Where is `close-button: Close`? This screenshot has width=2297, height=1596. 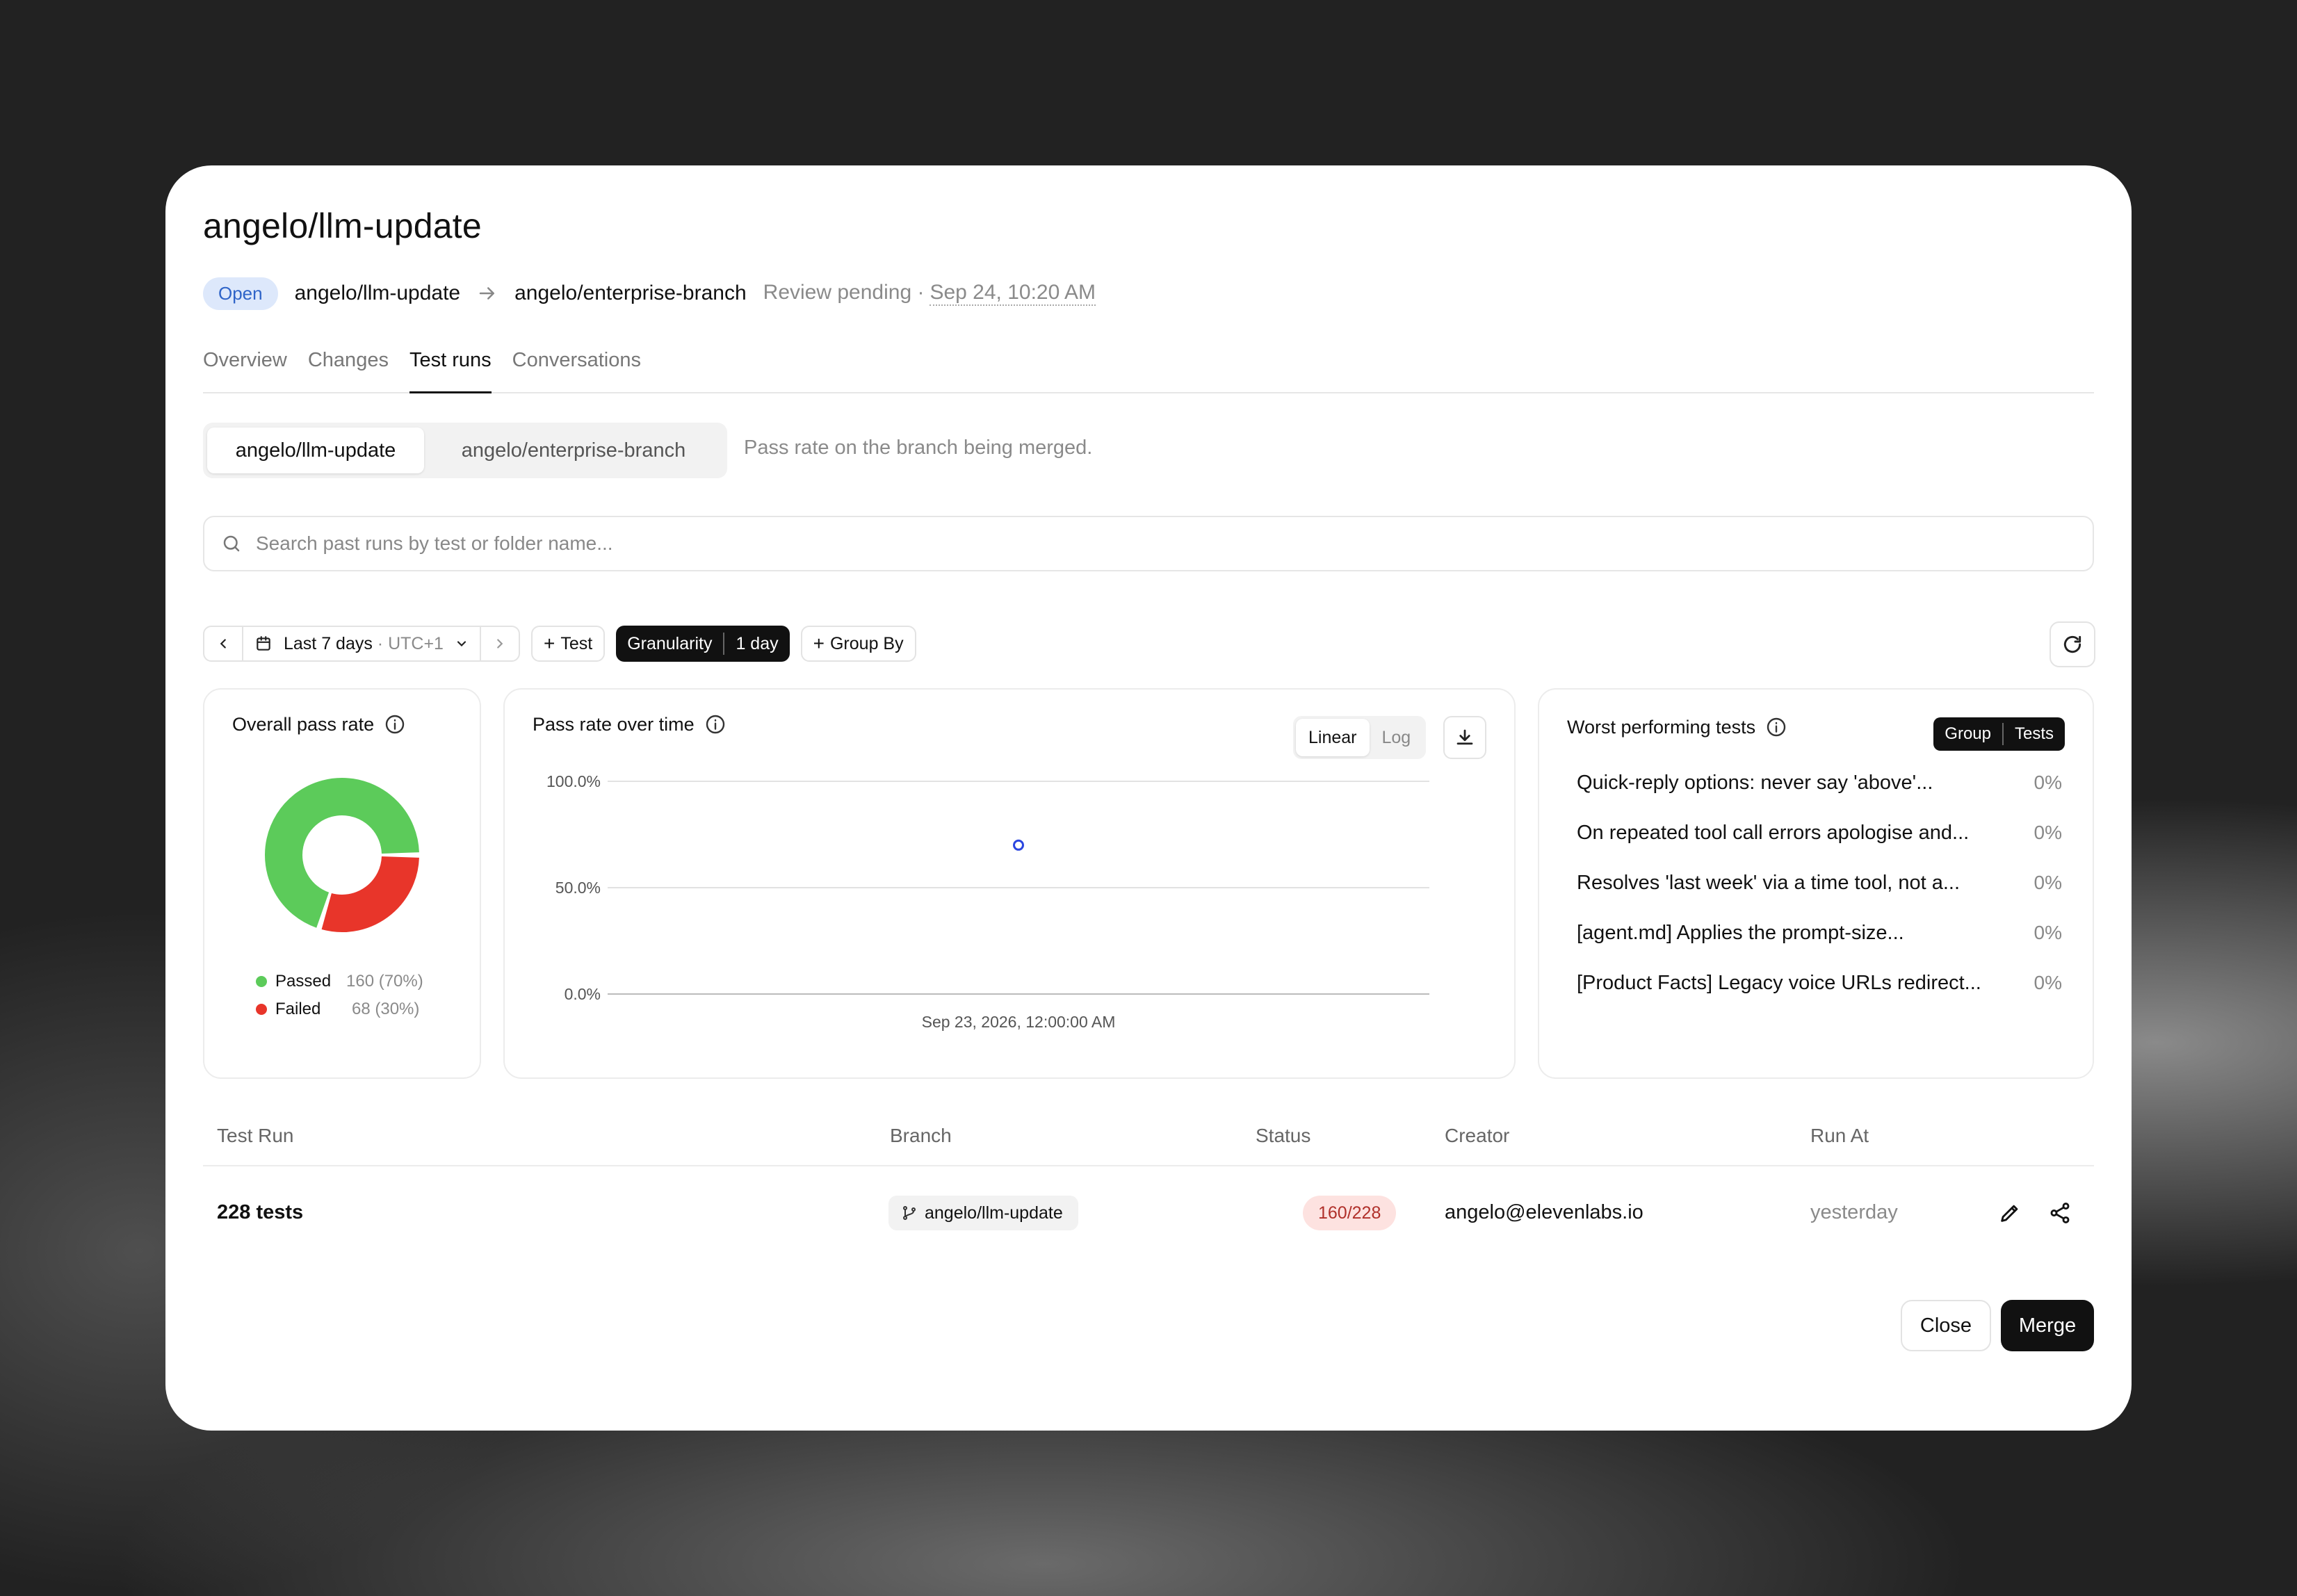
close-button: Close is located at coordinates (1946, 1325).